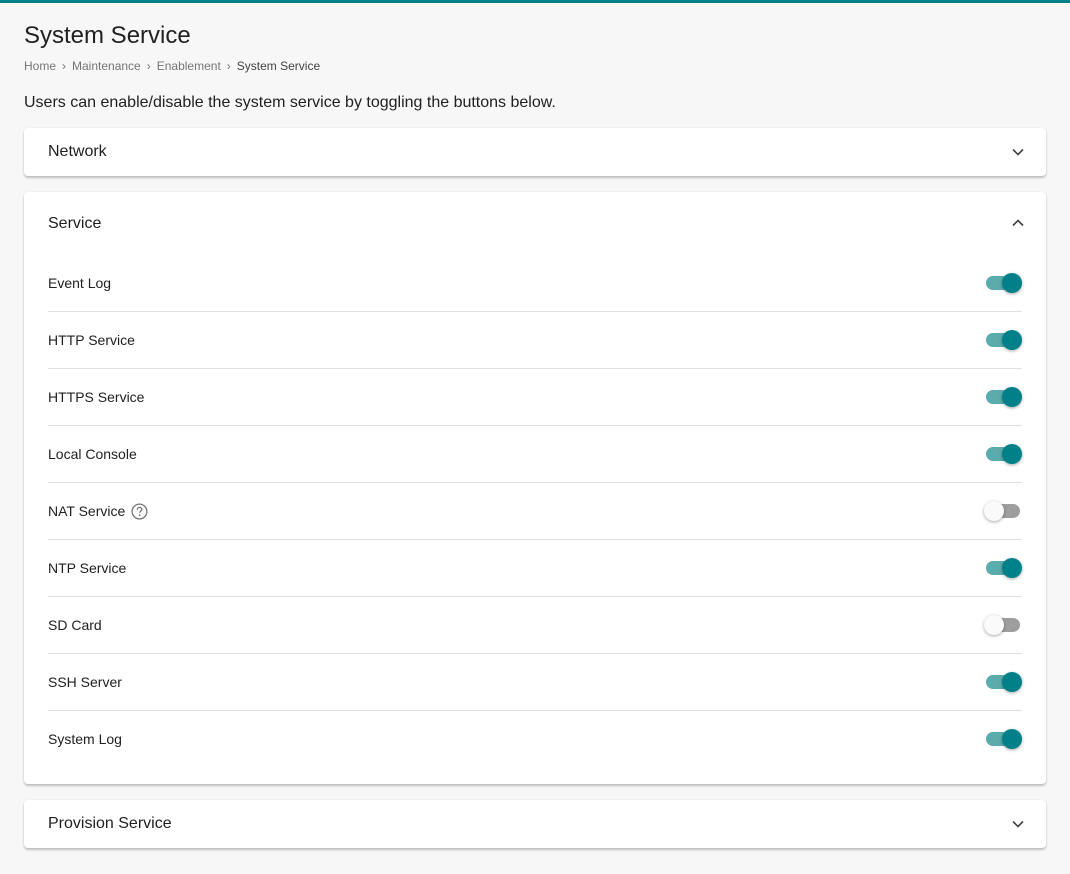 The width and height of the screenshot is (1070, 874). I want to click on service-label: NTP Service, so click(87, 568).